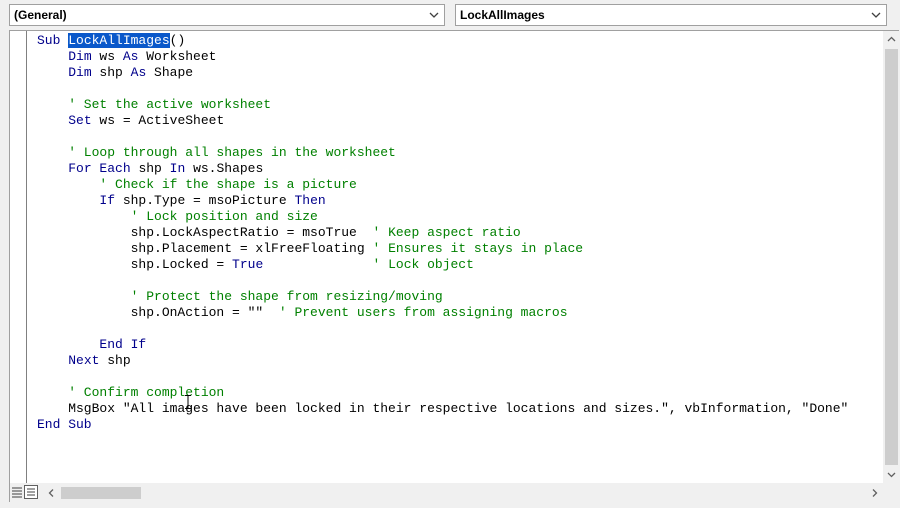  I want to click on horizontal-scrollbar, so click(463, 493).